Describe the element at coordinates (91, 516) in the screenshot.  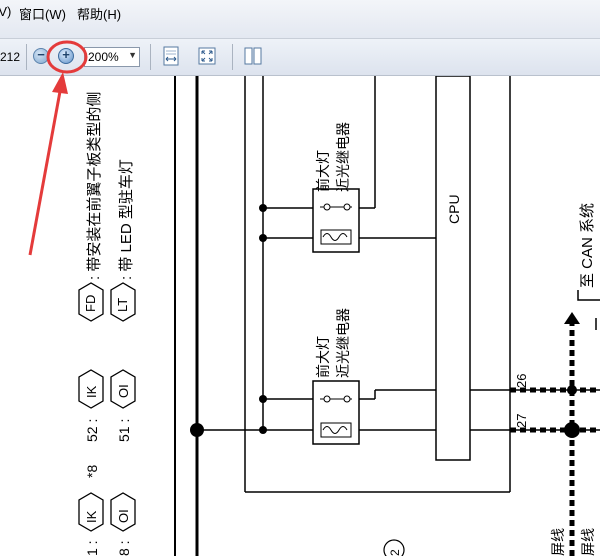
I see `legend-ik-2: IK` at that location.